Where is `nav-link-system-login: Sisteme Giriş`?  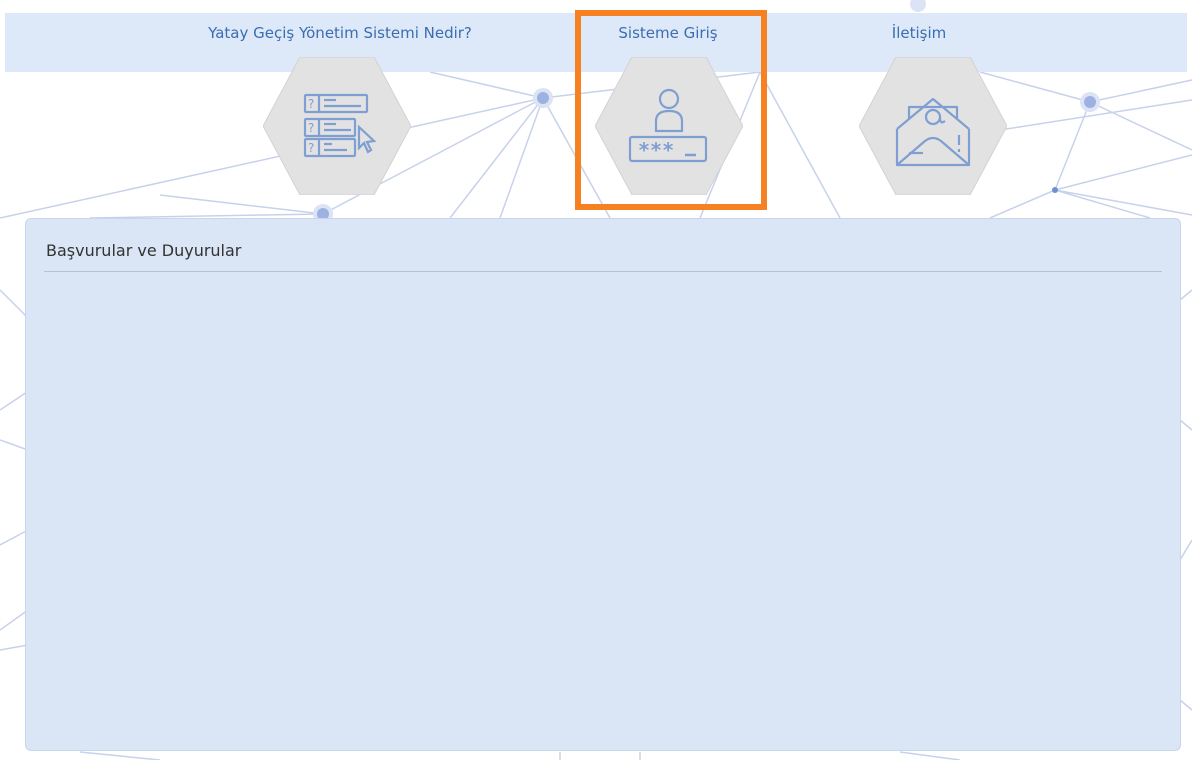
nav-link-system-login: Sisteme Giriş is located at coordinates (667, 33).